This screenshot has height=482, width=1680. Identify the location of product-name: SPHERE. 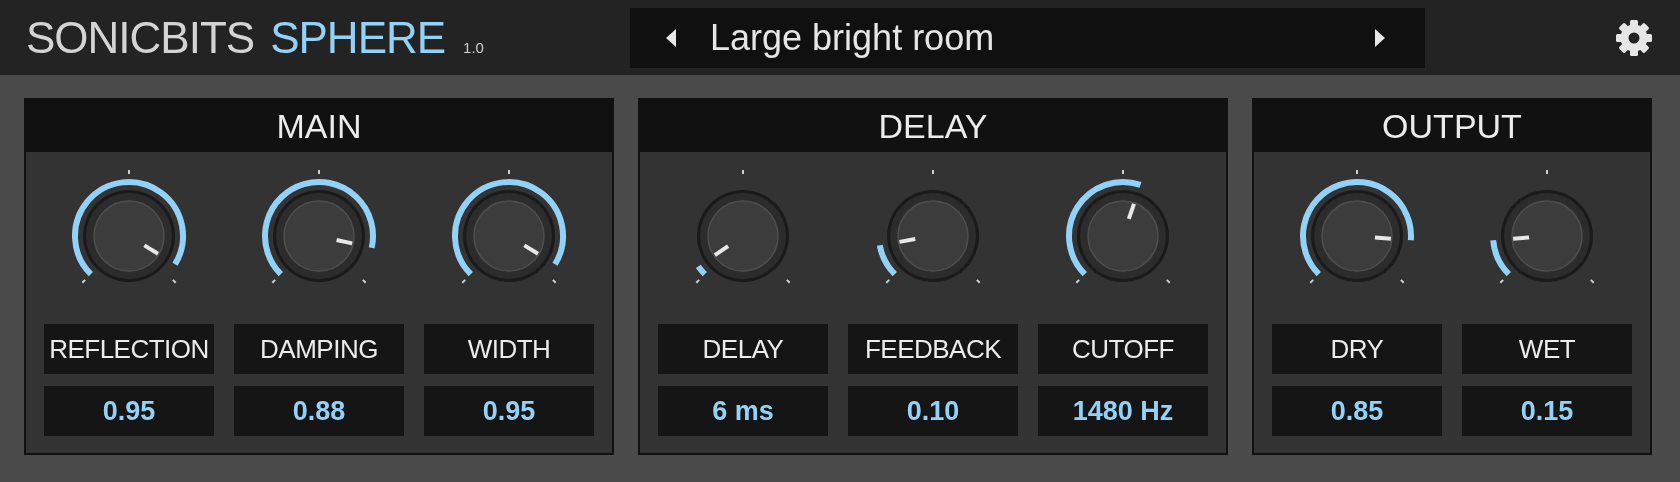
(358, 37).